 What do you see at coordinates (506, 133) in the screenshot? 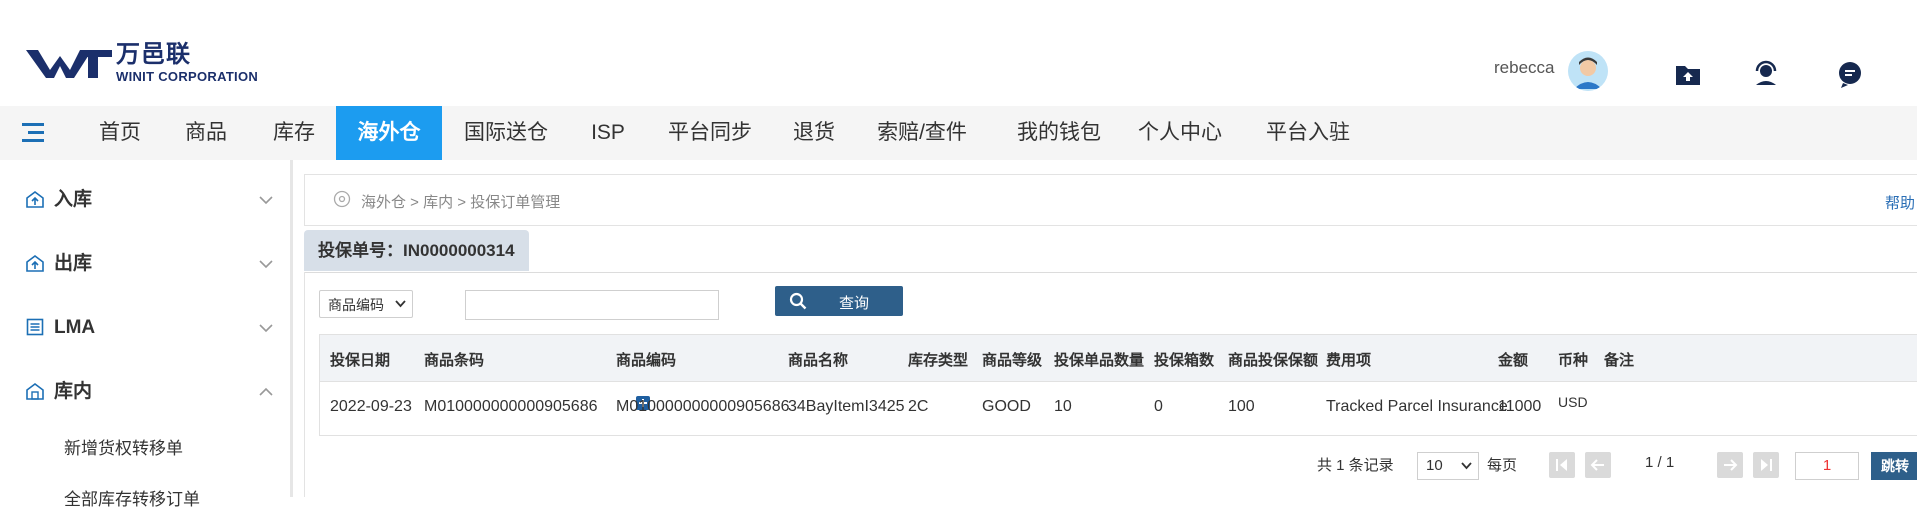
I see `nav-item-international-shipping: 国际送仓` at bounding box center [506, 133].